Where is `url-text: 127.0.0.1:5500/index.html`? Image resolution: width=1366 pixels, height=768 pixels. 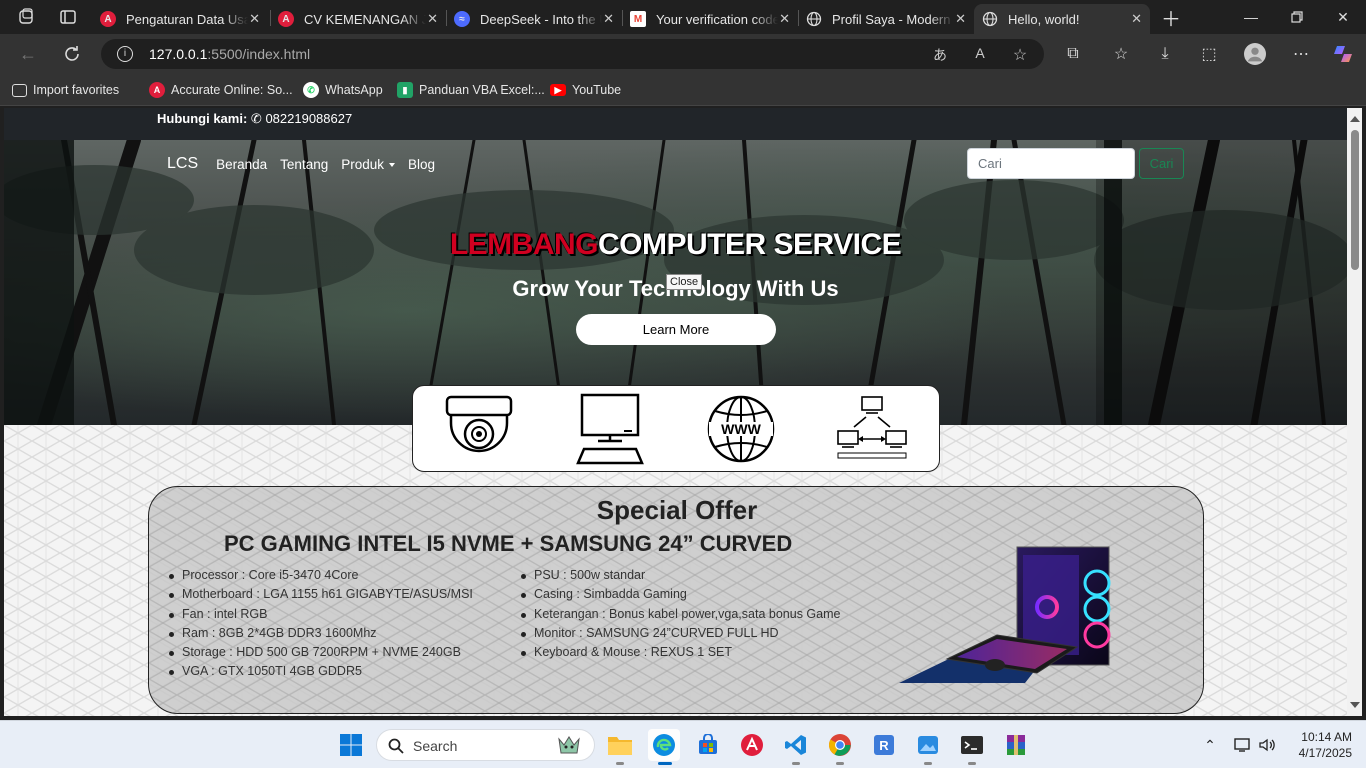 url-text: 127.0.0.1:5500/index.html is located at coordinates (229, 54).